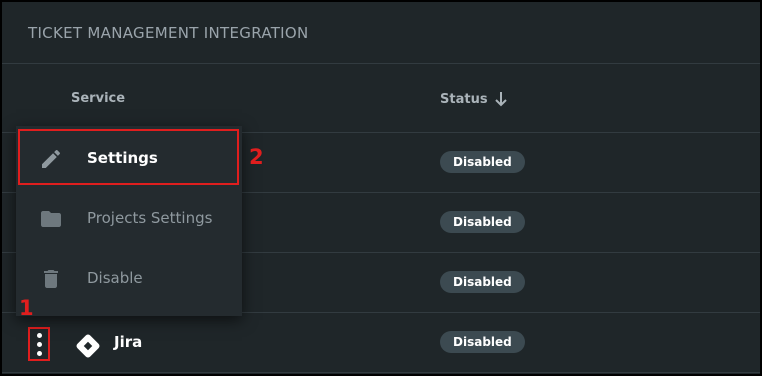  What do you see at coordinates (26, 308) in the screenshot?
I see `annotation-step-1: 1` at bounding box center [26, 308].